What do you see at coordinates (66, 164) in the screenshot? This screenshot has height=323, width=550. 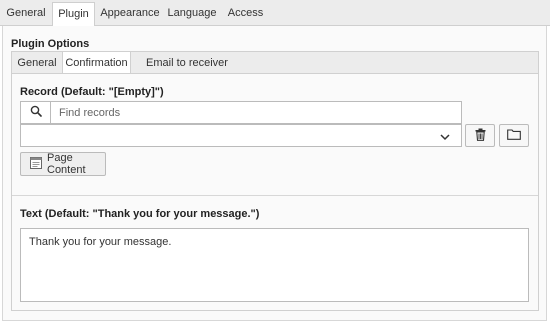 I see `page-content-label: Page Content` at bounding box center [66, 164].